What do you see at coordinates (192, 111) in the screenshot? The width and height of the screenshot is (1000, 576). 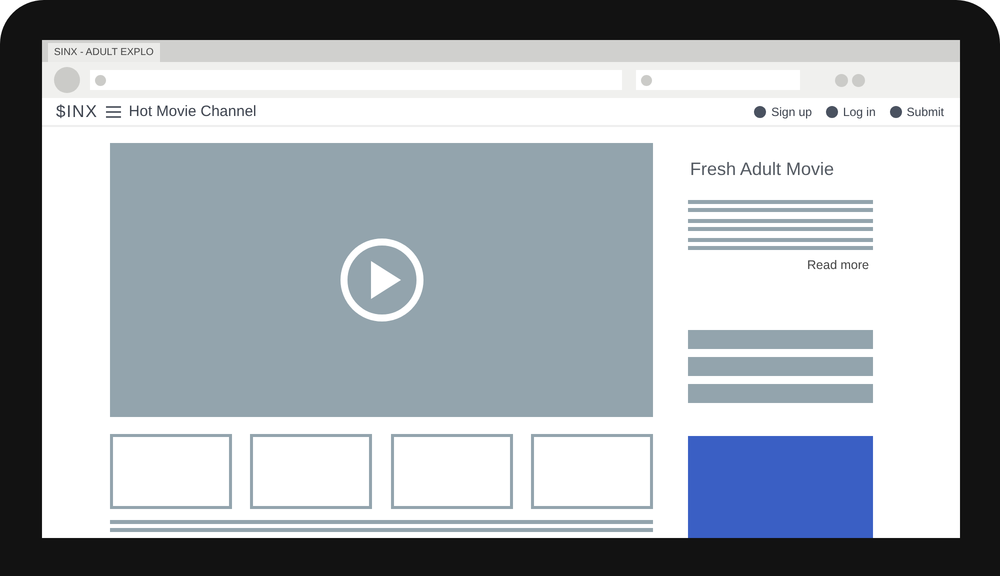 I see `site-title: Hot Movie Channel` at bounding box center [192, 111].